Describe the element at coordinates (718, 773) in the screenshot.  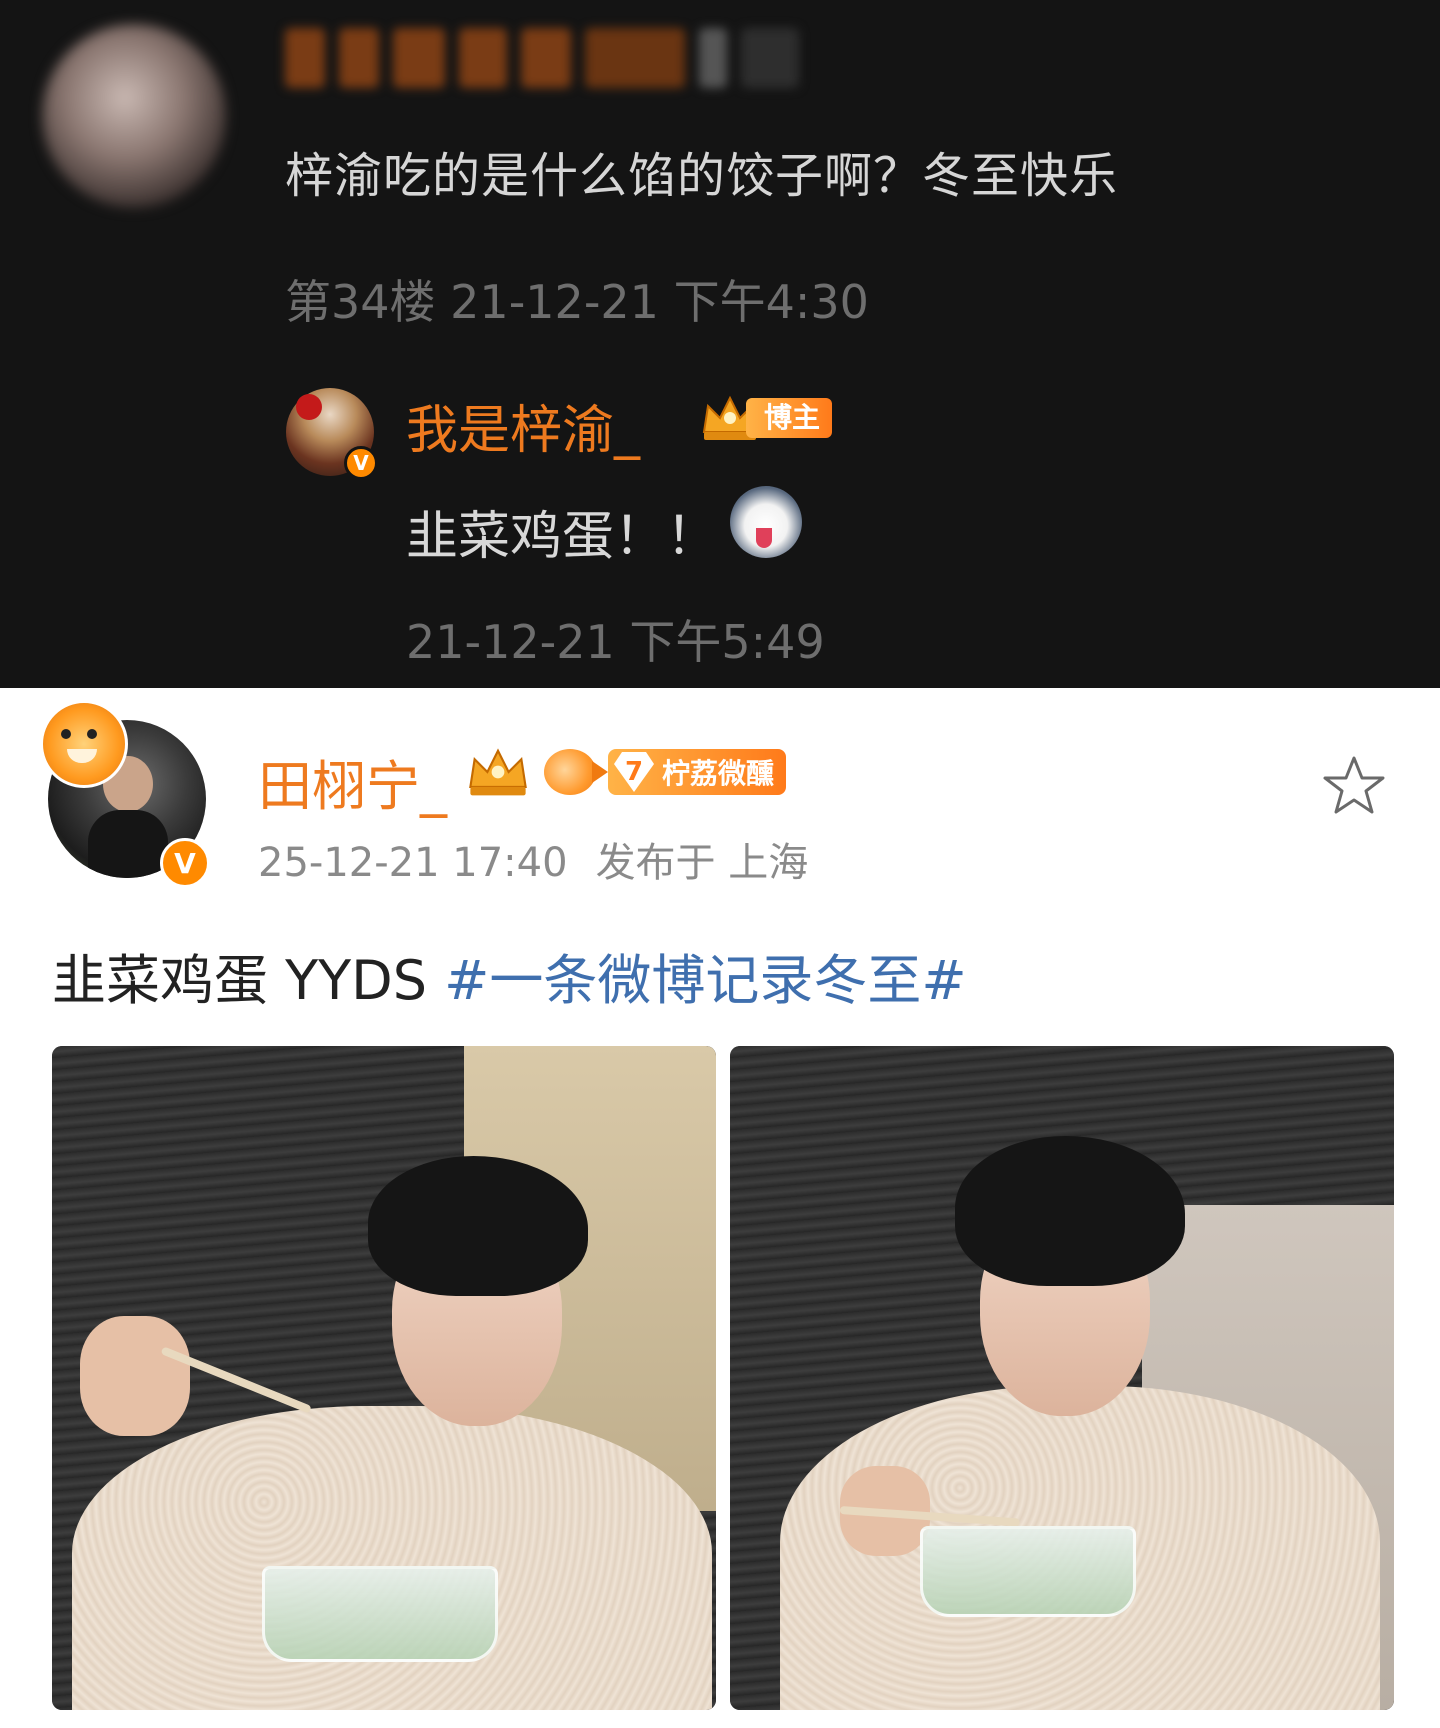
I see `fan-badge-name: 柠荔微醺` at that location.